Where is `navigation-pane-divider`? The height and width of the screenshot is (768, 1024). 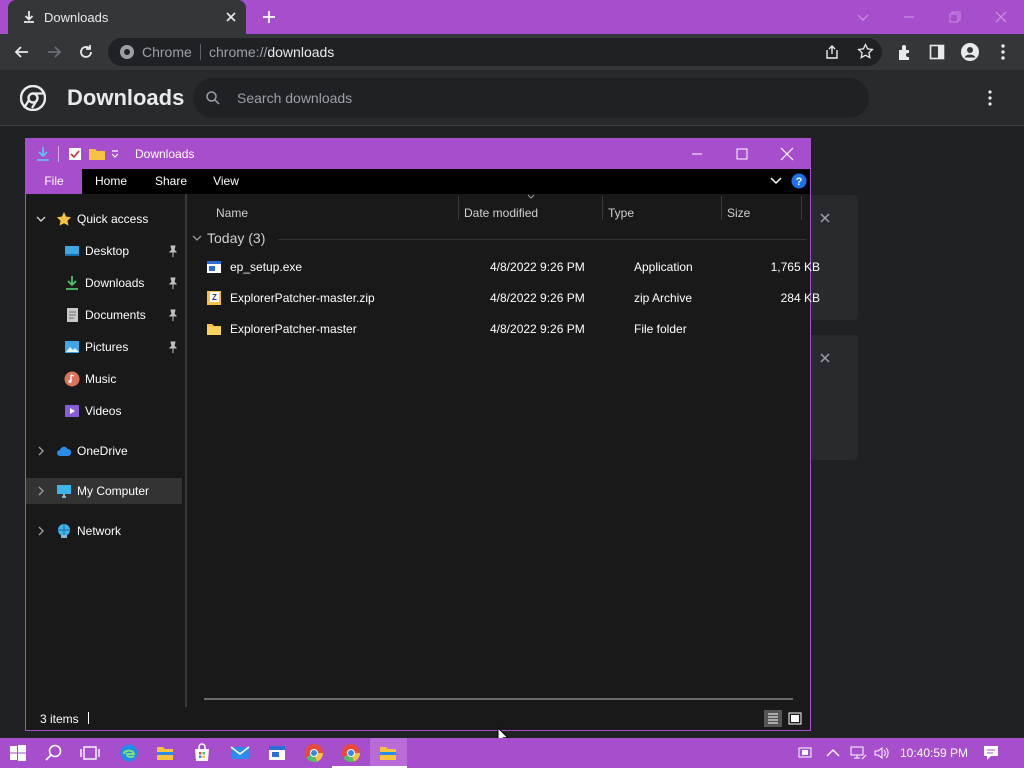
navigation-pane-divider is located at coordinates (186, 450).